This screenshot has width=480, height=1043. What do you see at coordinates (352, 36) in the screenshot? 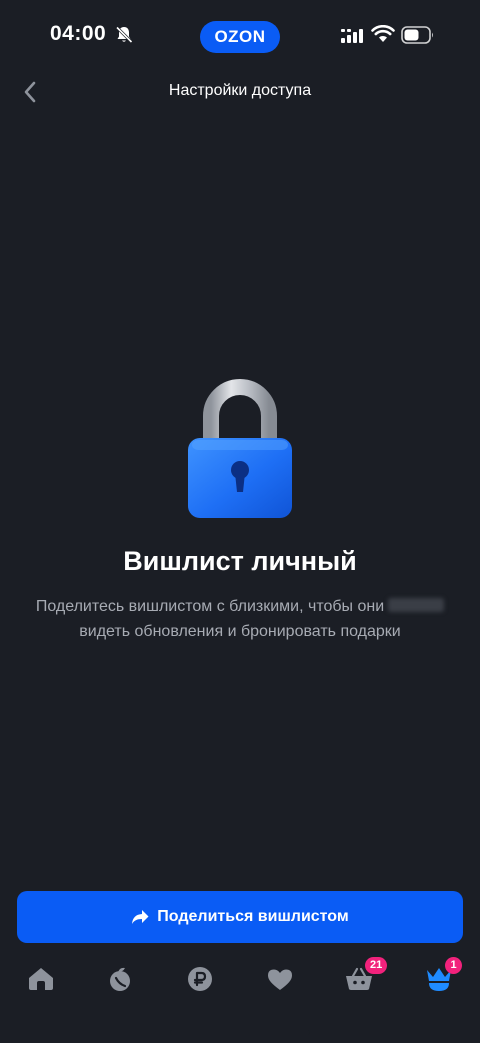
I see `cellular-signal-icon` at bounding box center [352, 36].